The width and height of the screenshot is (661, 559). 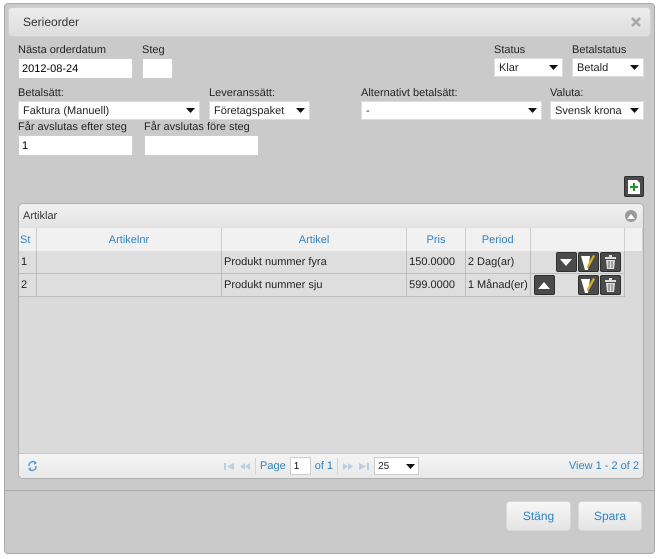 What do you see at coordinates (538, 516) in the screenshot?
I see `dialog-button: Stäng` at bounding box center [538, 516].